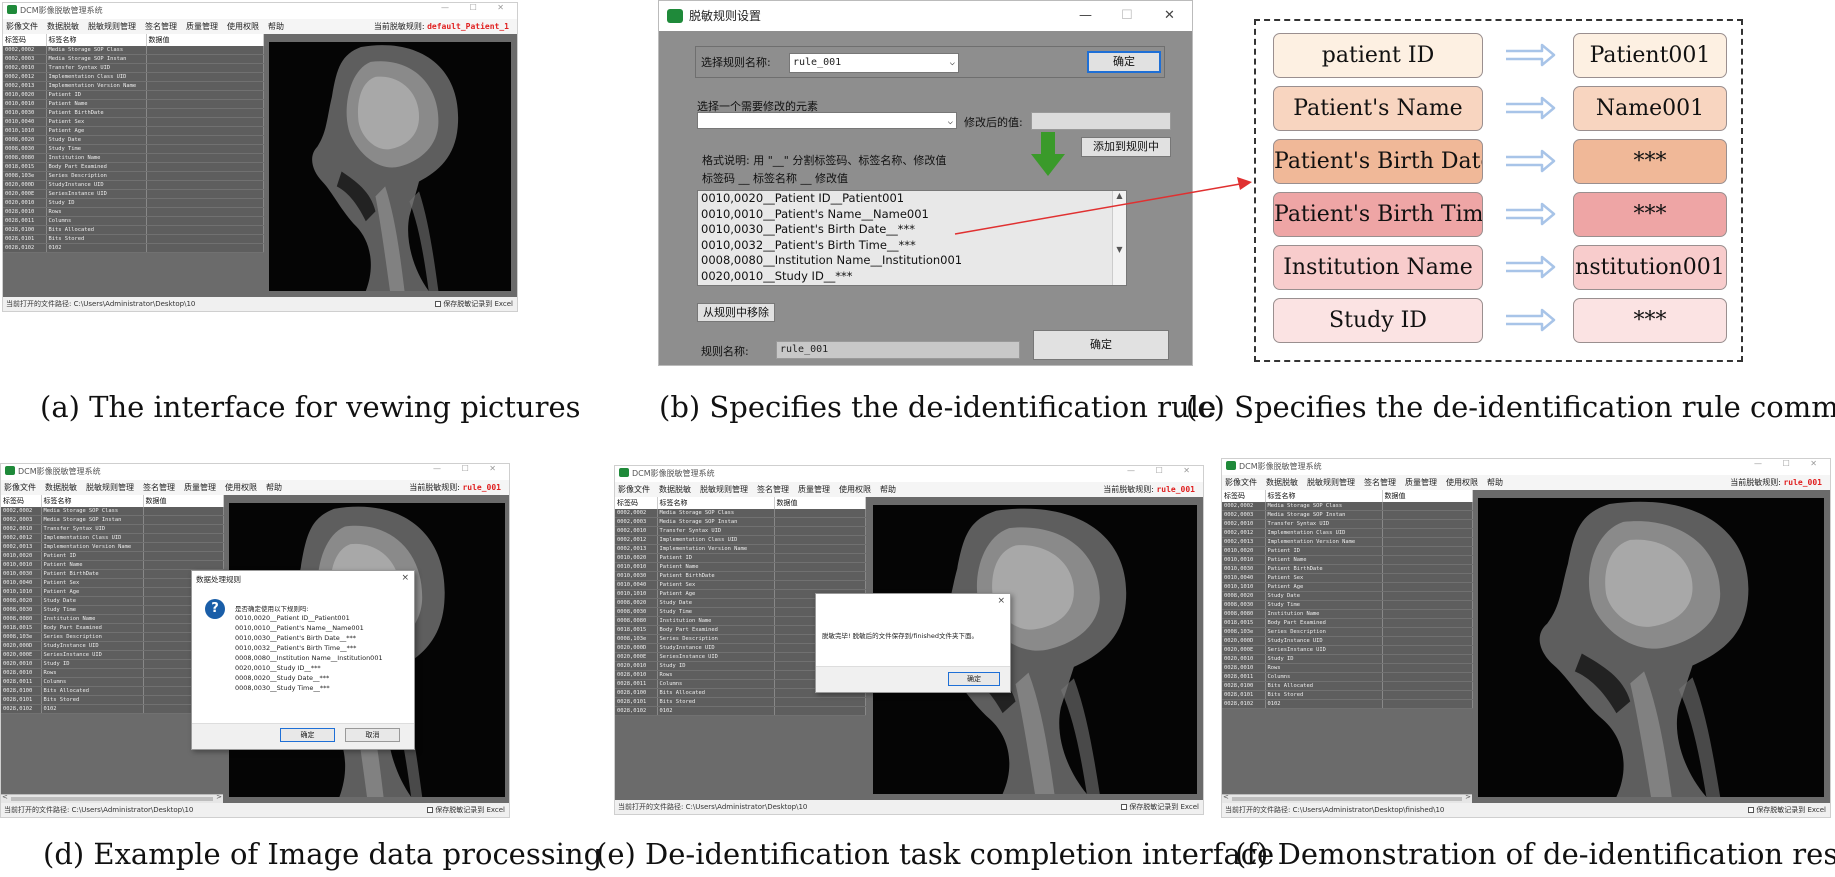  What do you see at coordinates (1001, 601) in the screenshot?
I see `close-icon: ×` at bounding box center [1001, 601].